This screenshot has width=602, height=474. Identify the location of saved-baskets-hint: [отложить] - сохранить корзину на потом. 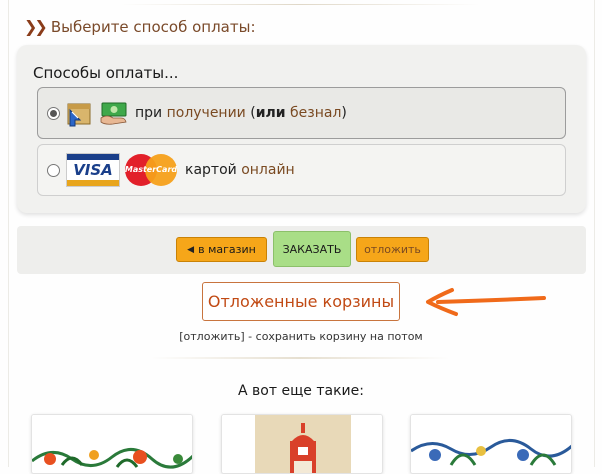
(301, 336).